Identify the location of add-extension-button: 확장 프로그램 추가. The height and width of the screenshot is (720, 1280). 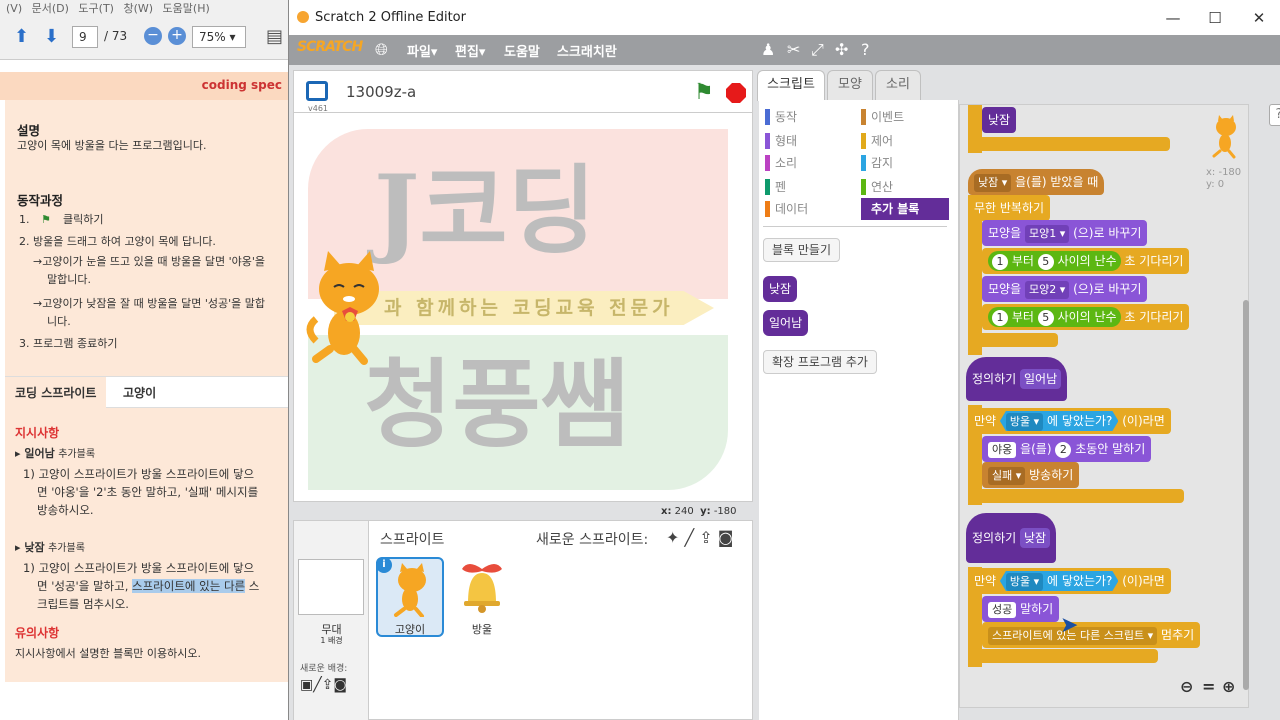
(820, 362).